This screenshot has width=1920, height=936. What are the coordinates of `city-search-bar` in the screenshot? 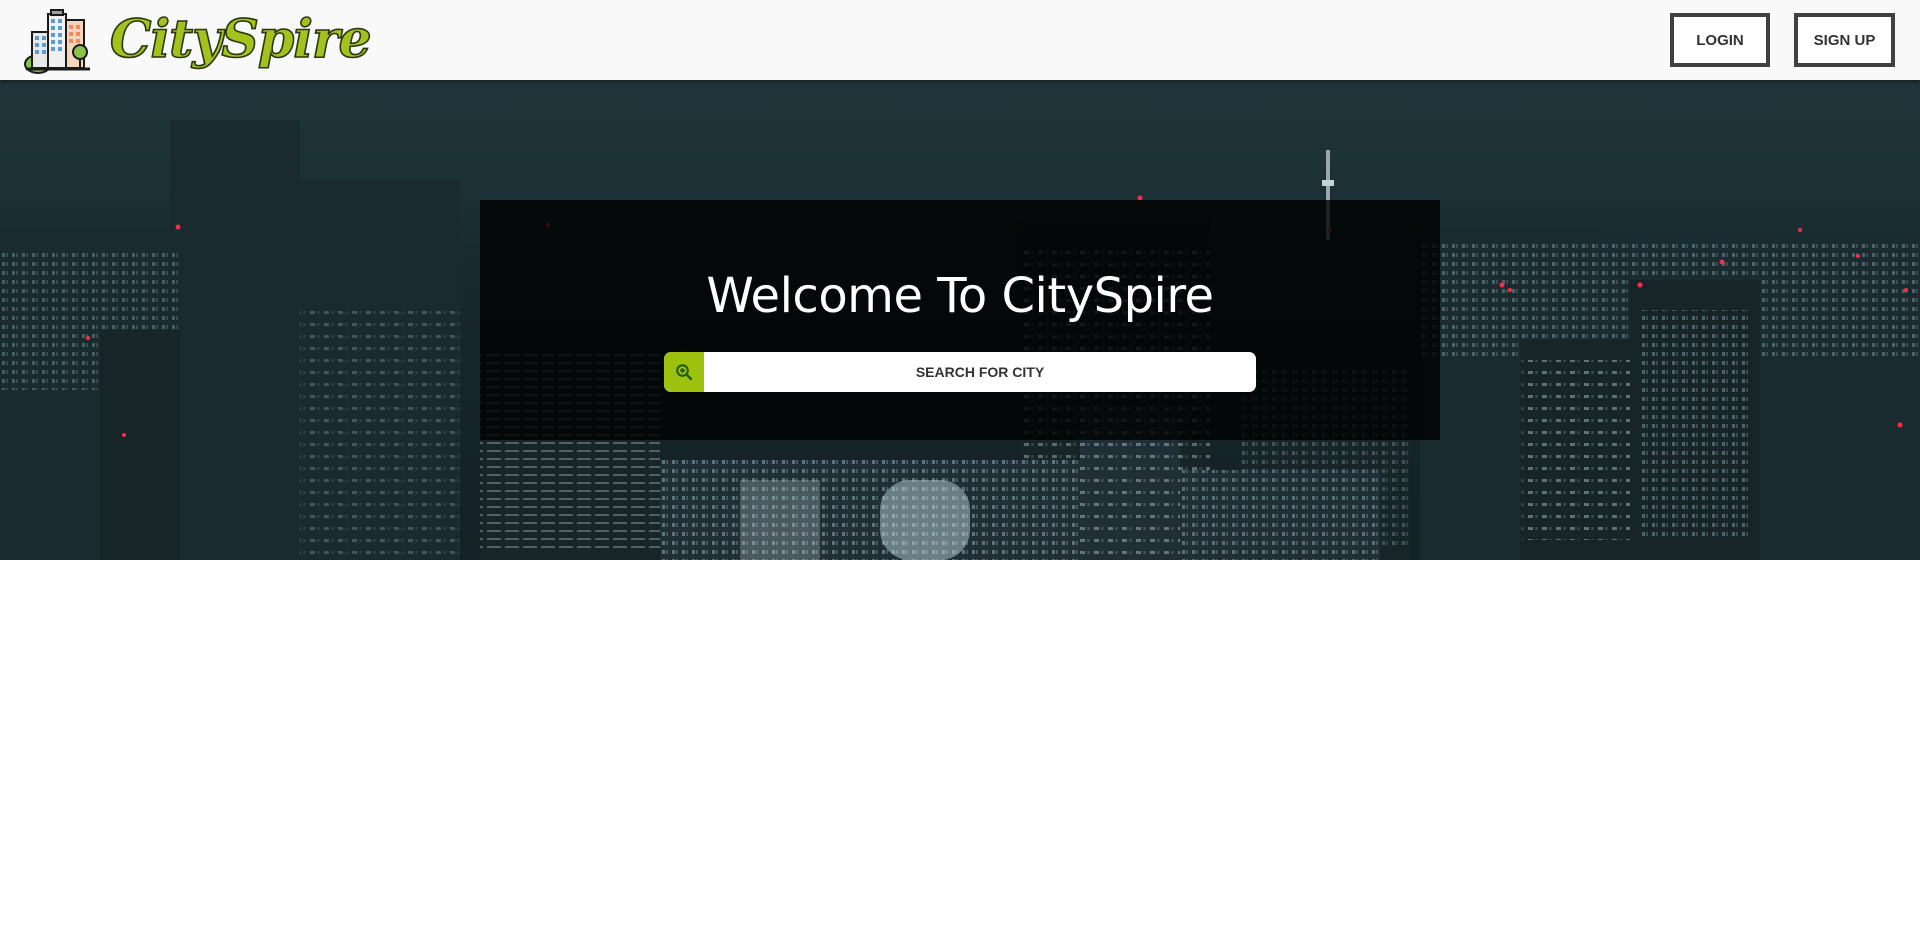 It's located at (960, 372).